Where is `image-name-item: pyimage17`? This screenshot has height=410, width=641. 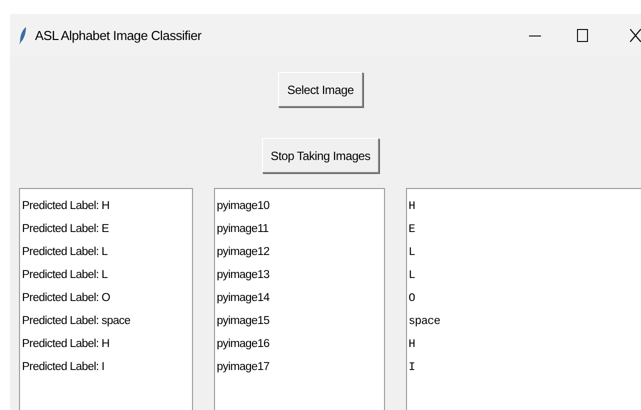
image-name-item: pyimage17 is located at coordinates (243, 367).